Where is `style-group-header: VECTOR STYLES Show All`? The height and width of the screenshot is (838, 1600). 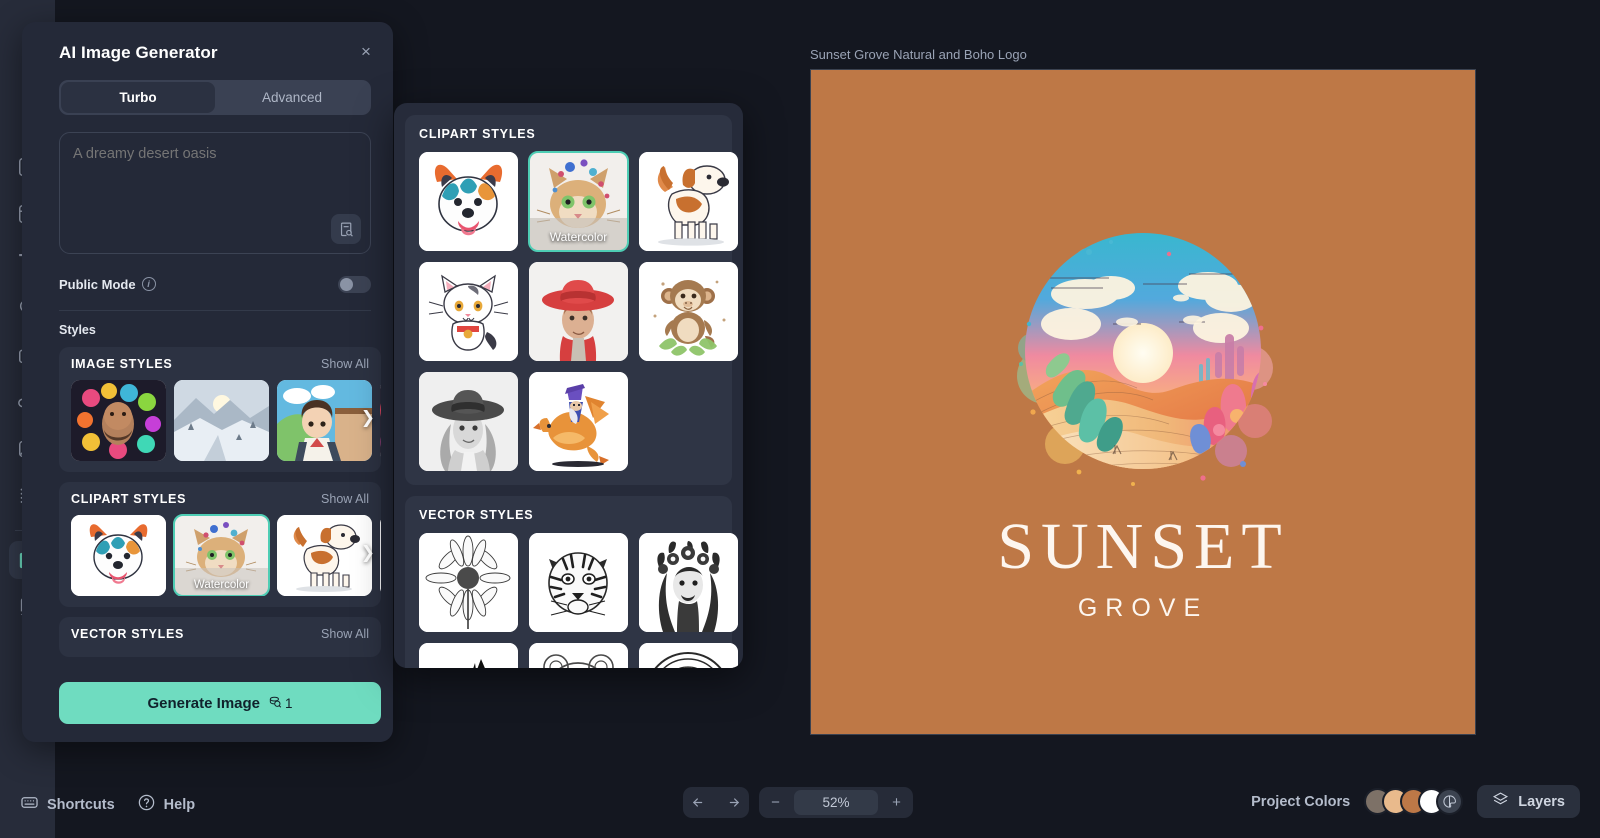 style-group-header: VECTOR STYLES Show All is located at coordinates (220, 634).